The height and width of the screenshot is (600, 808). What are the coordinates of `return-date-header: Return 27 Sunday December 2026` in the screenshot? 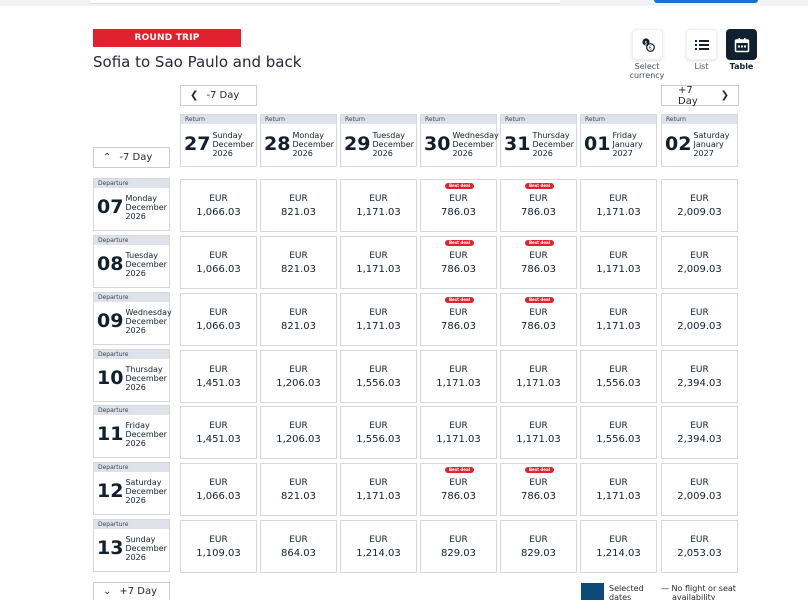 It's located at (218, 140).